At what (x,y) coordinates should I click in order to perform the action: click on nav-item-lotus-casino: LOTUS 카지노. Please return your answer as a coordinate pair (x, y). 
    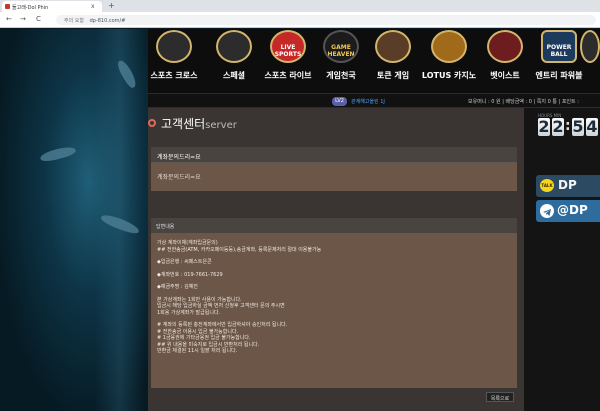
    Looking at the image, I should click on (448, 61).